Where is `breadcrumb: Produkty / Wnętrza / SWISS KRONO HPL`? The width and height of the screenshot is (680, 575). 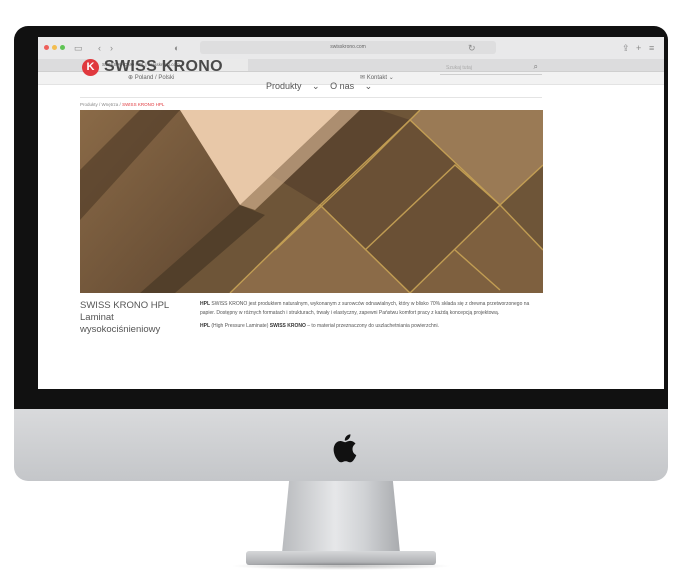 breadcrumb: Produkty / Wnętrza / SWISS KRONO HPL is located at coordinates (122, 104).